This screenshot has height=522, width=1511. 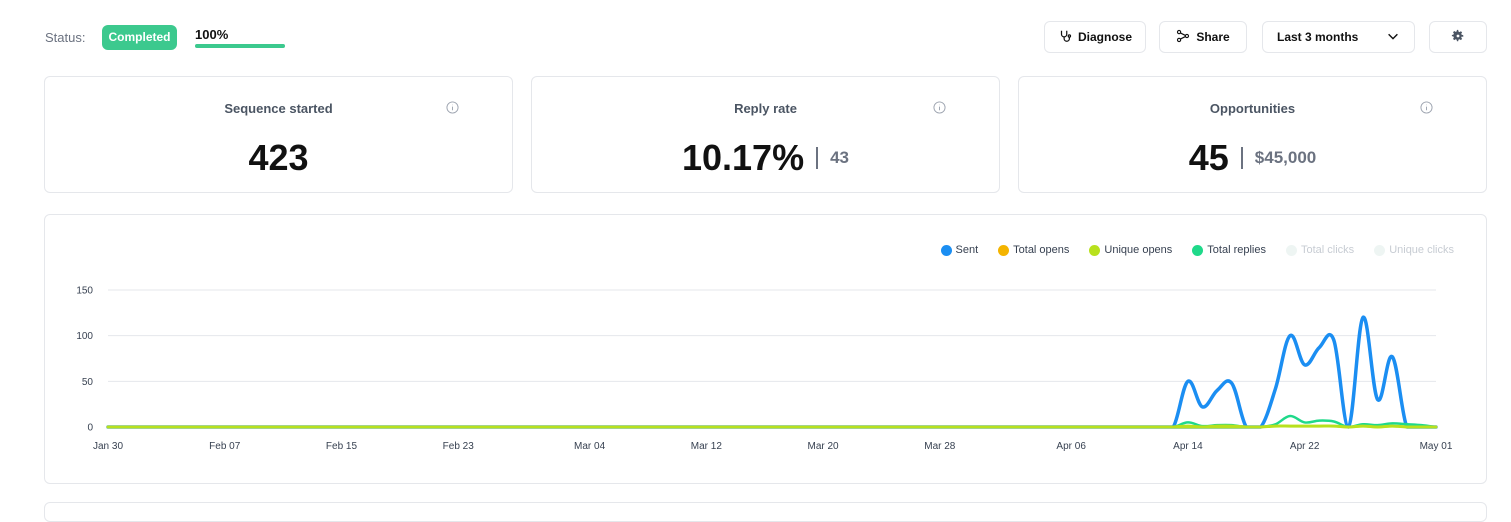 I want to click on series-line-unique-opens, so click(x=772, y=426).